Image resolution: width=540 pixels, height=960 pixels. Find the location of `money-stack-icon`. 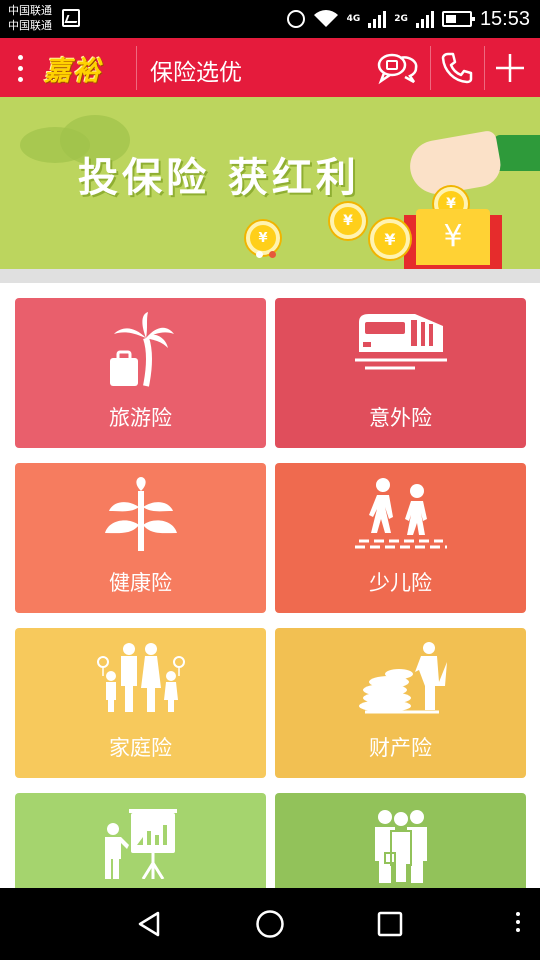

money-stack-icon is located at coordinates (402, 678).